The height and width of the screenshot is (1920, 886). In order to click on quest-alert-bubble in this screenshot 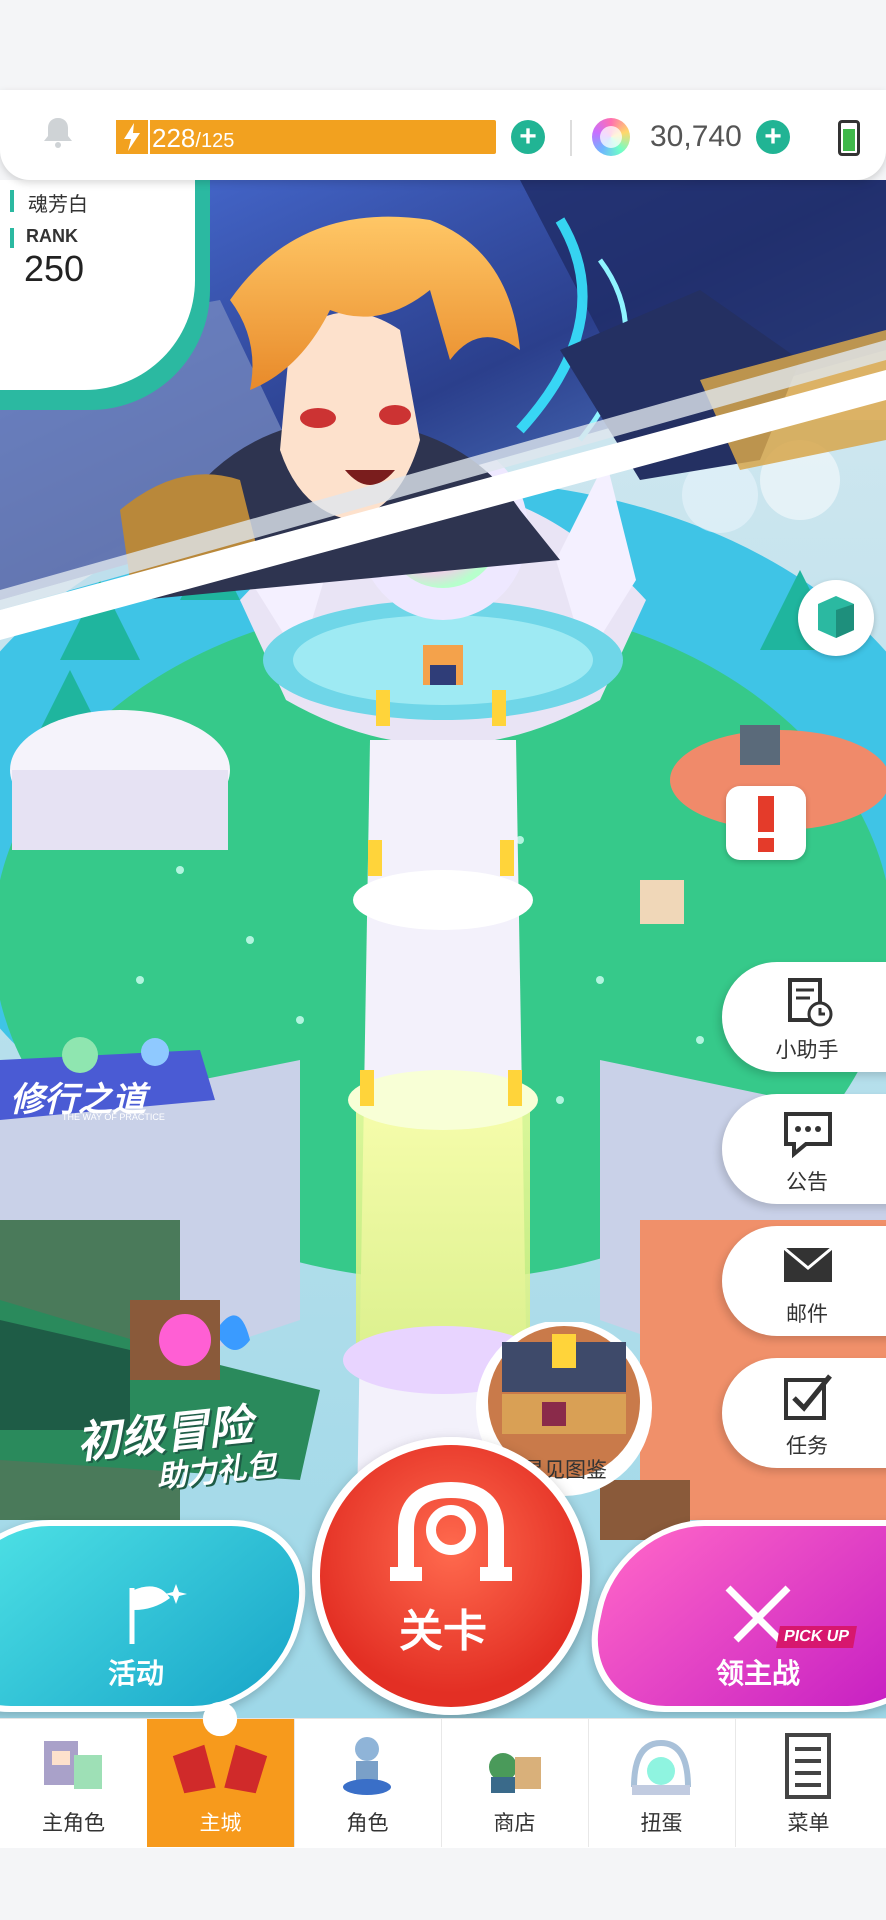, I will do `click(766, 823)`.